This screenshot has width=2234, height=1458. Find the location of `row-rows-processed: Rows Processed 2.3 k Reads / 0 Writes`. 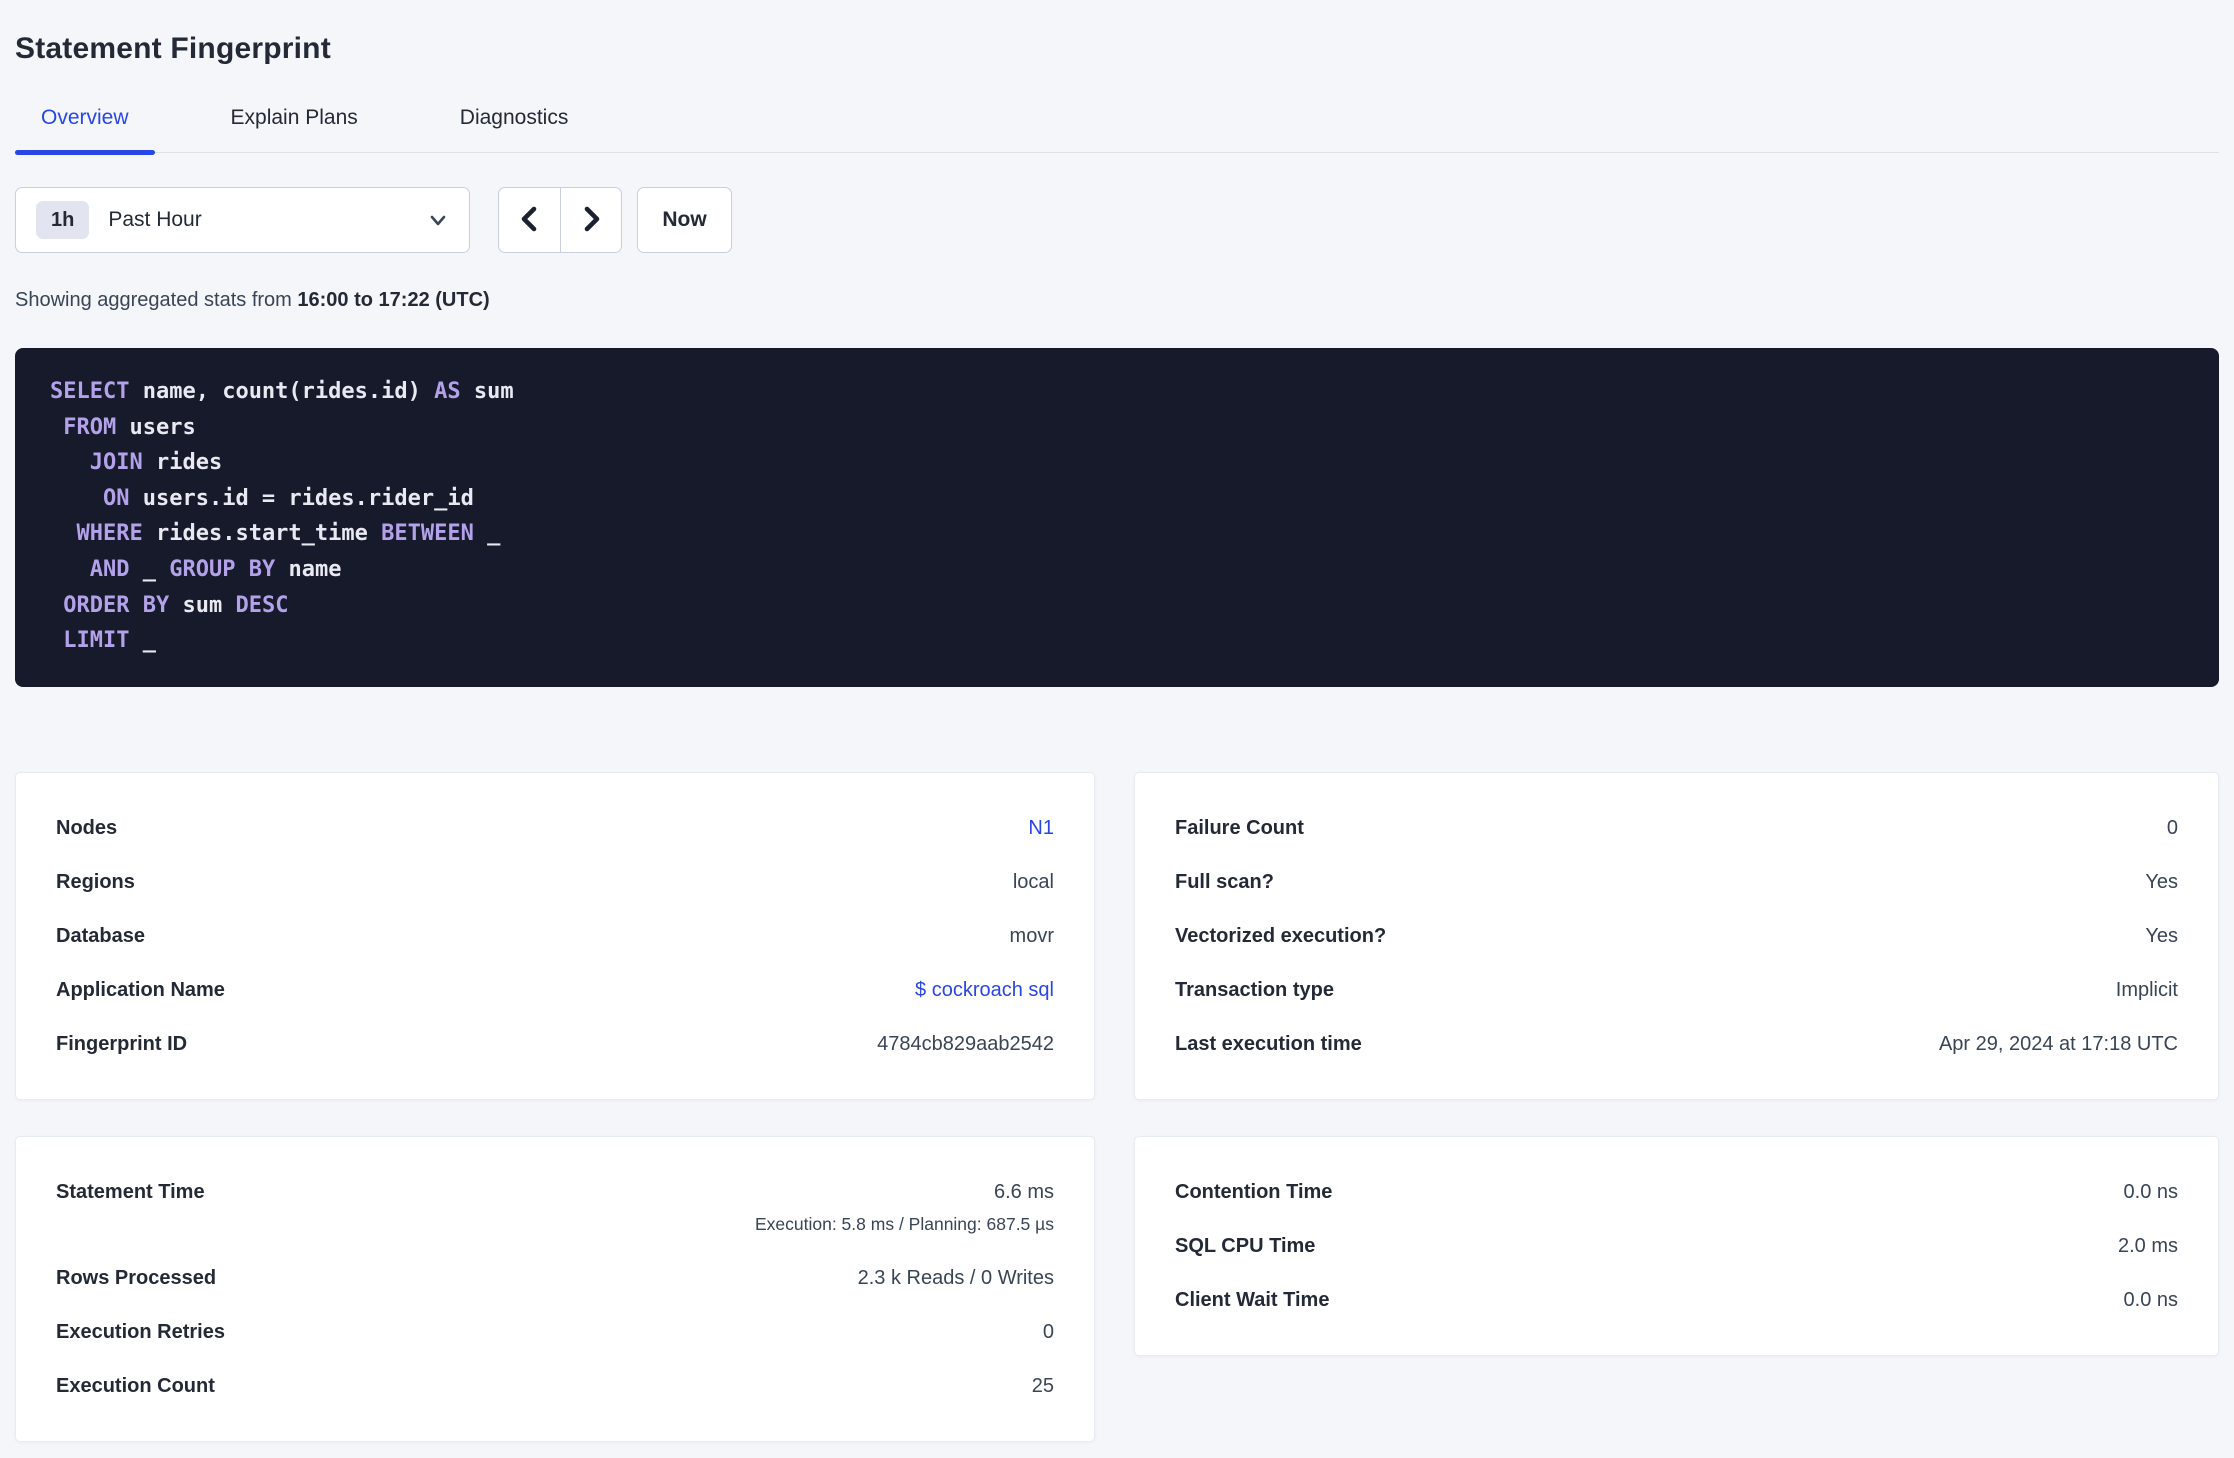

row-rows-processed: Rows Processed 2.3 k Reads / 0 Writes is located at coordinates (555, 1278).